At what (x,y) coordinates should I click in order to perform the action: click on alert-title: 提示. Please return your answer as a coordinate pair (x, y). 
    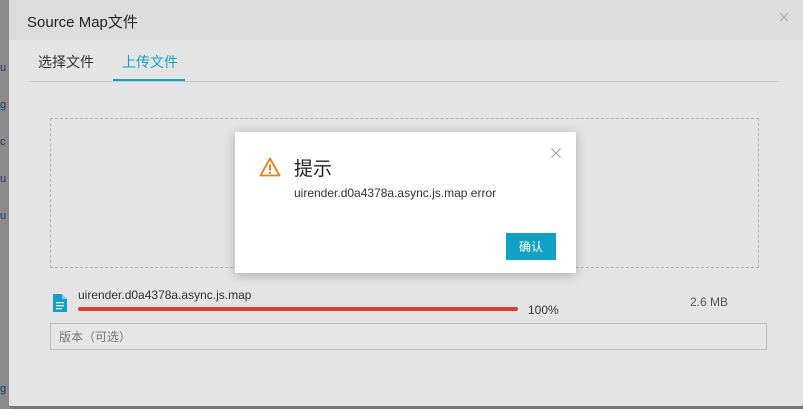
    Looking at the image, I should click on (313, 169).